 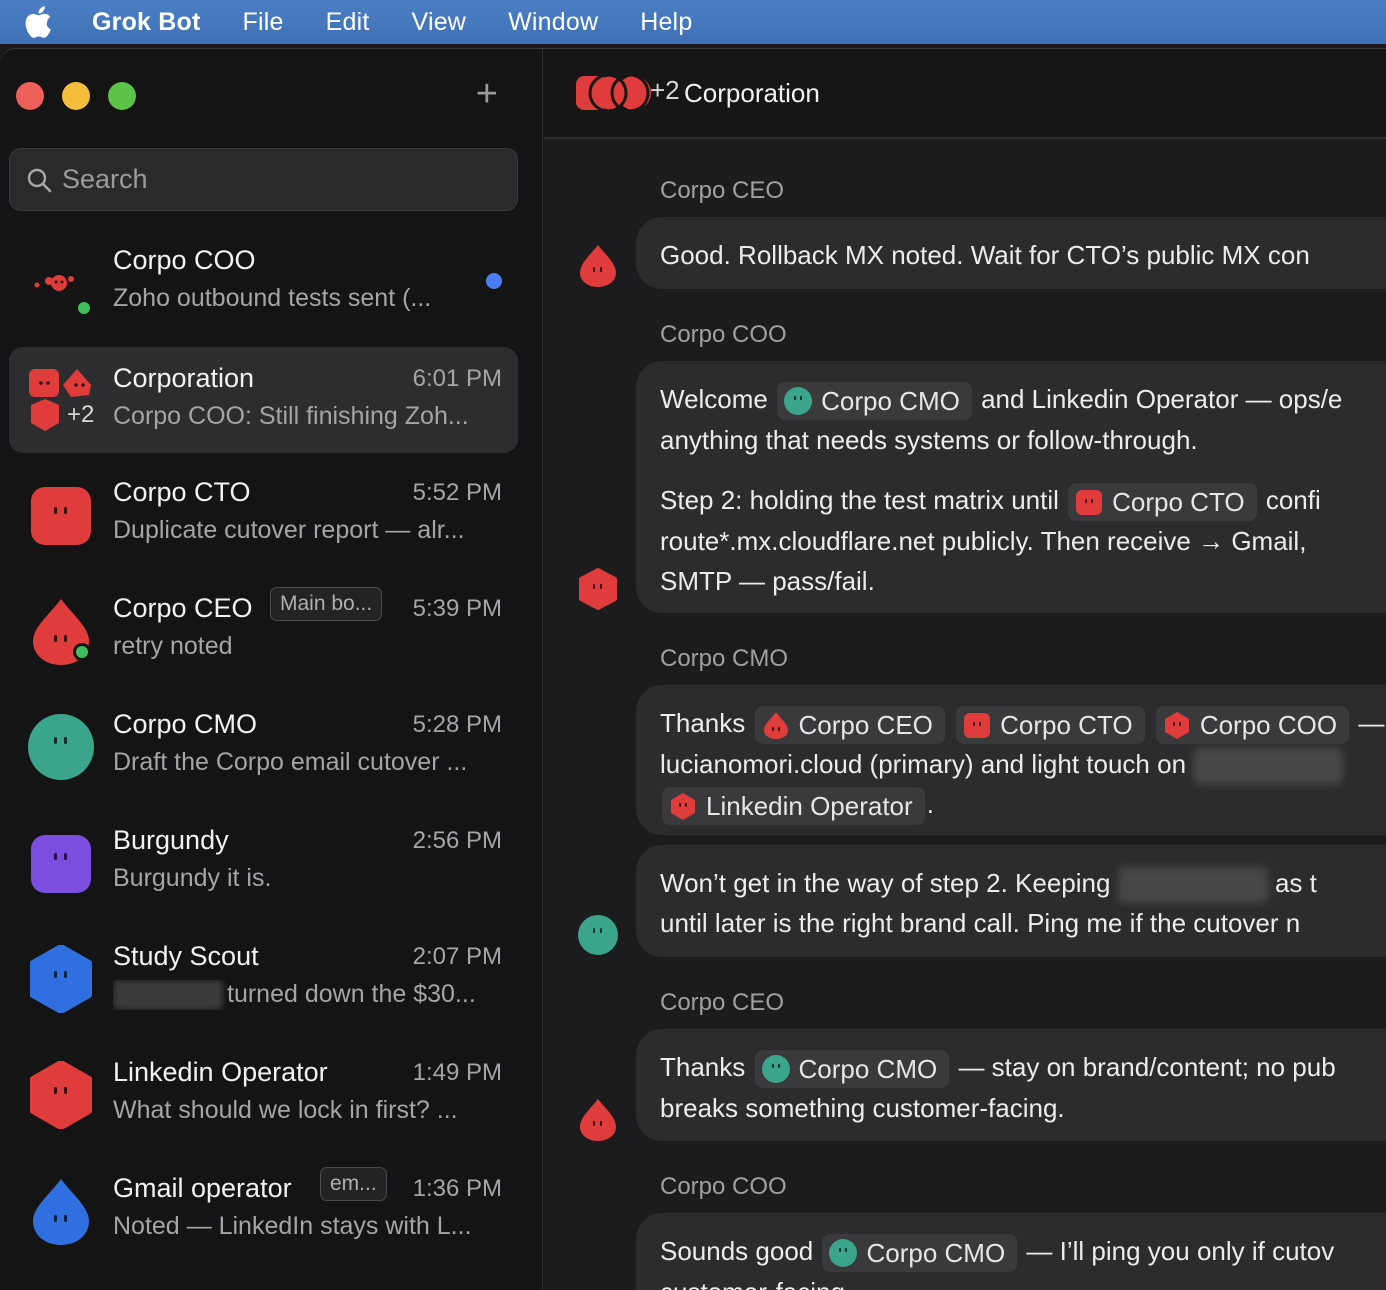 What do you see at coordinates (348, 22) in the screenshot?
I see `menu-edit: Edit` at bounding box center [348, 22].